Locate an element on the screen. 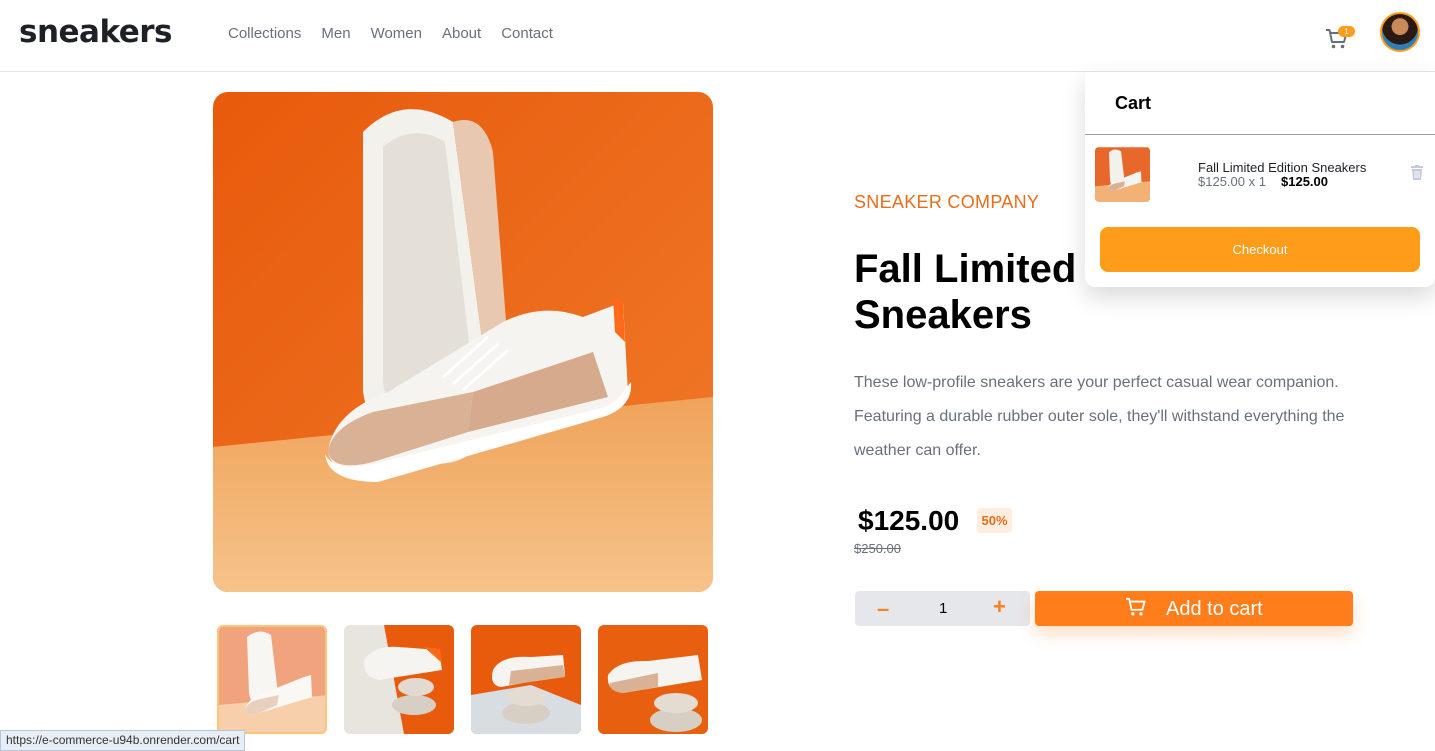  quantity-stepper: – 1 + is located at coordinates (942, 608).